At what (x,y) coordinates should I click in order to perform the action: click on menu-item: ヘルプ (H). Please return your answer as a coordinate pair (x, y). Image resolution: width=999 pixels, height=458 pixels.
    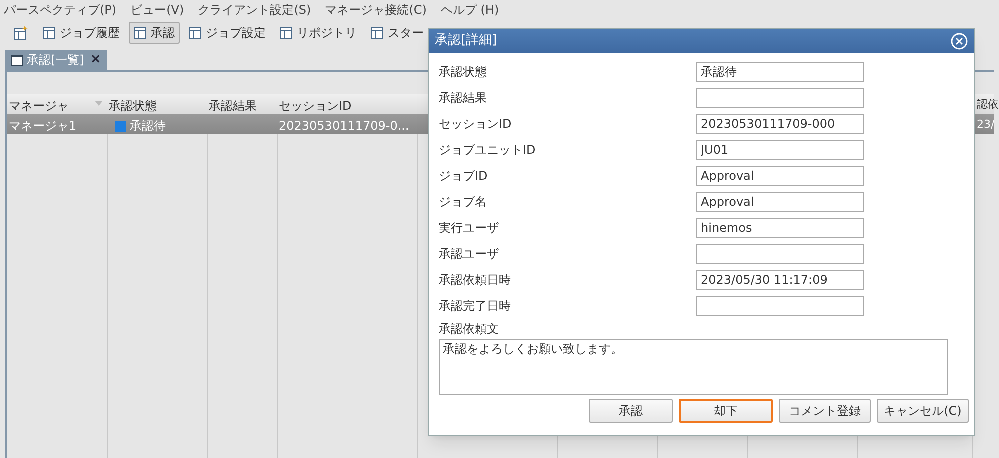
    Looking at the image, I should click on (470, 10).